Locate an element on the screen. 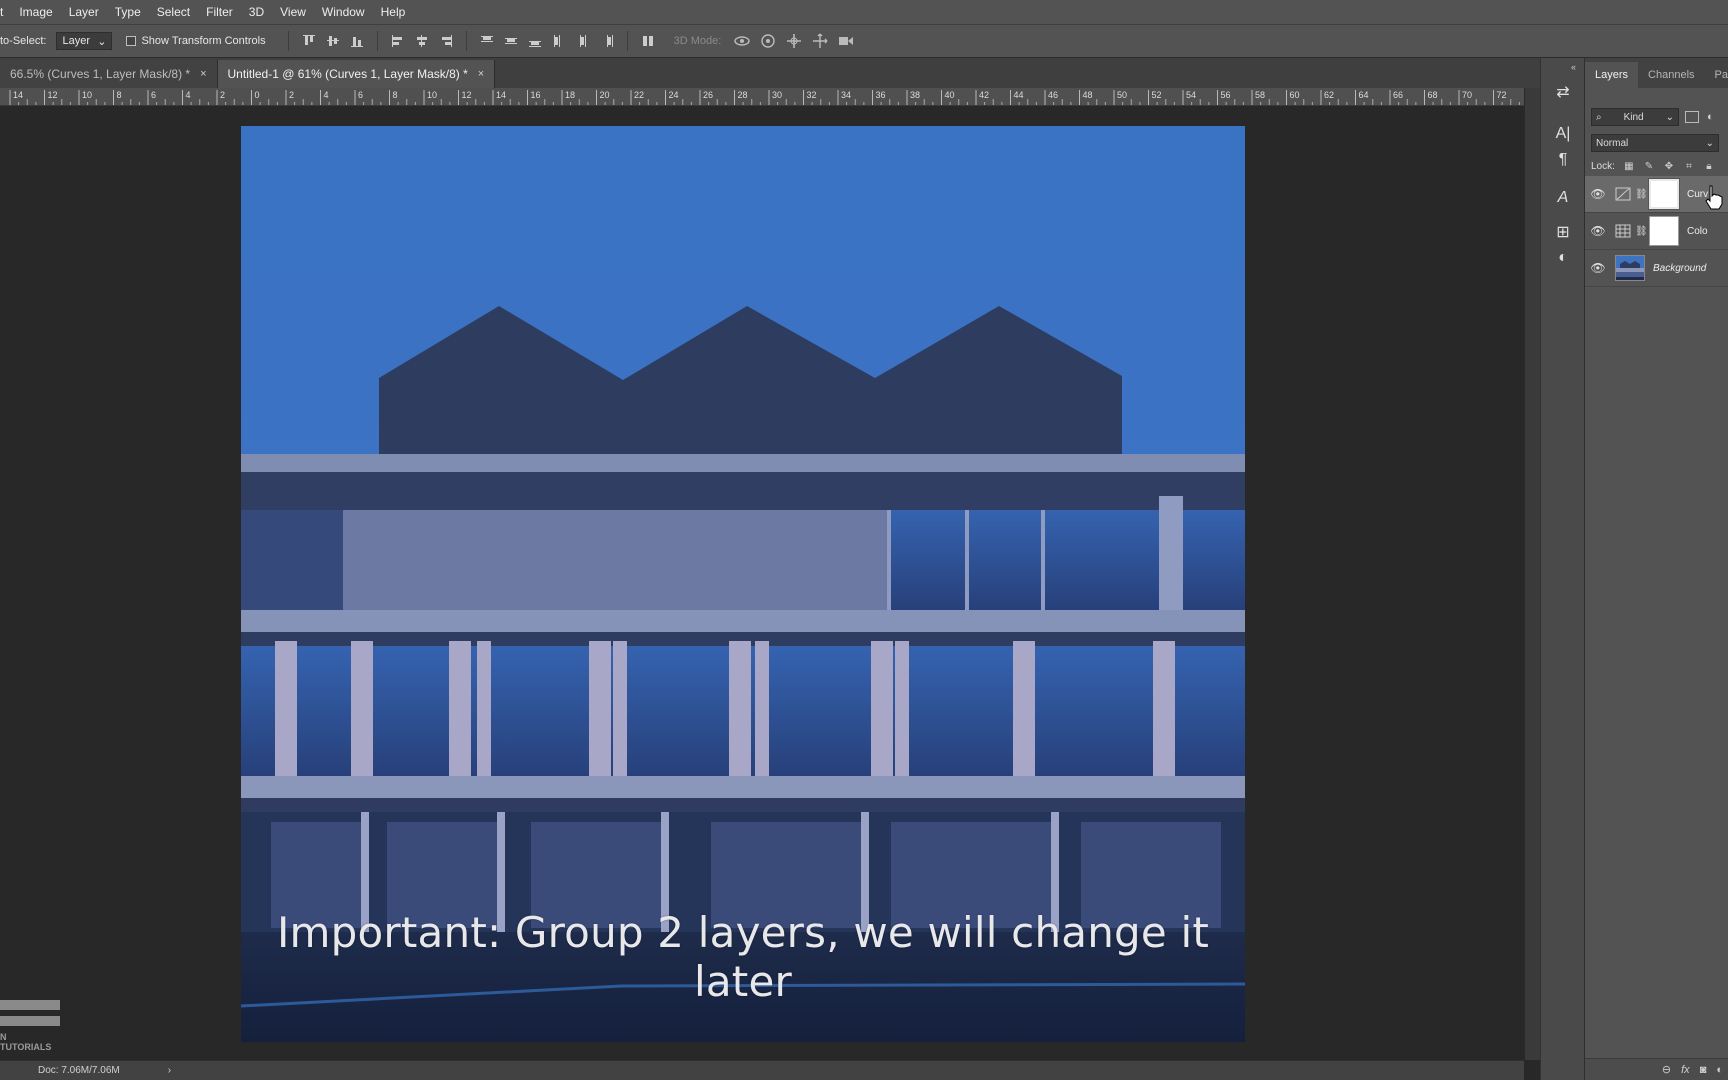  image-filter-icon is located at coordinates (1692, 117).